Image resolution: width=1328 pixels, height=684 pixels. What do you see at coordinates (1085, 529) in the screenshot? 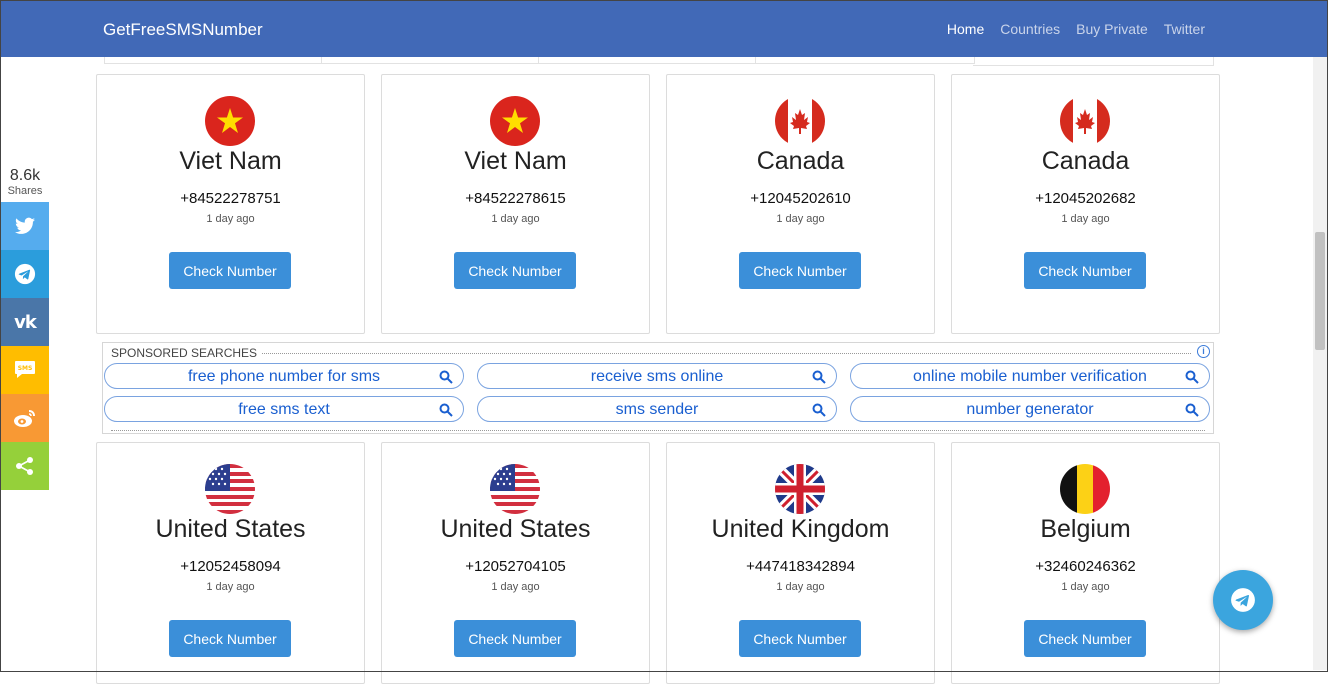
I see `country-name: Belgium` at bounding box center [1085, 529].